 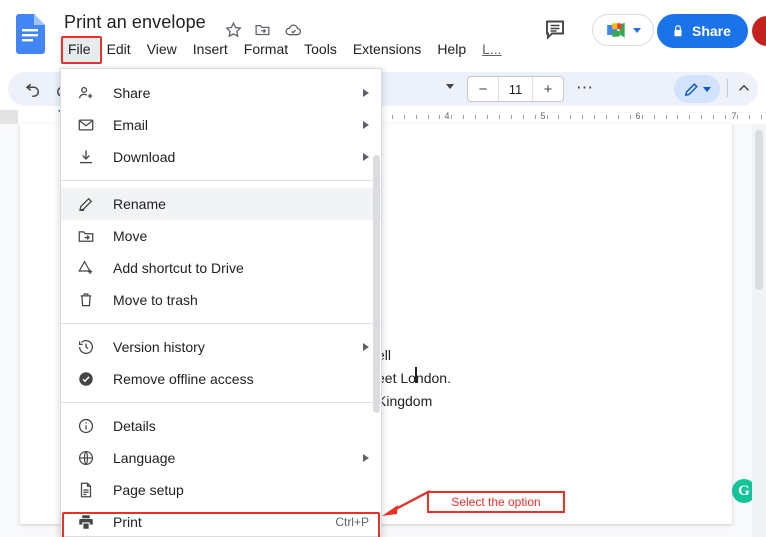 What do you see at coordinates (221, 426) in the screenshot?
I see `file-menu-item-details: Details` at bounding box center [221, 426].